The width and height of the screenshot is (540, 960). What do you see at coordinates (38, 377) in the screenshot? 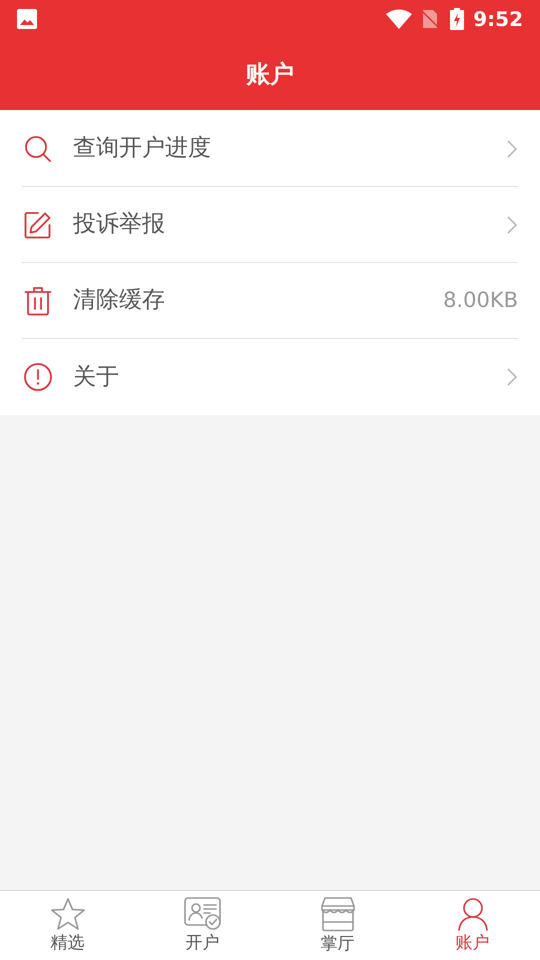
I see `info-icon` at bounding box center [38, 377].